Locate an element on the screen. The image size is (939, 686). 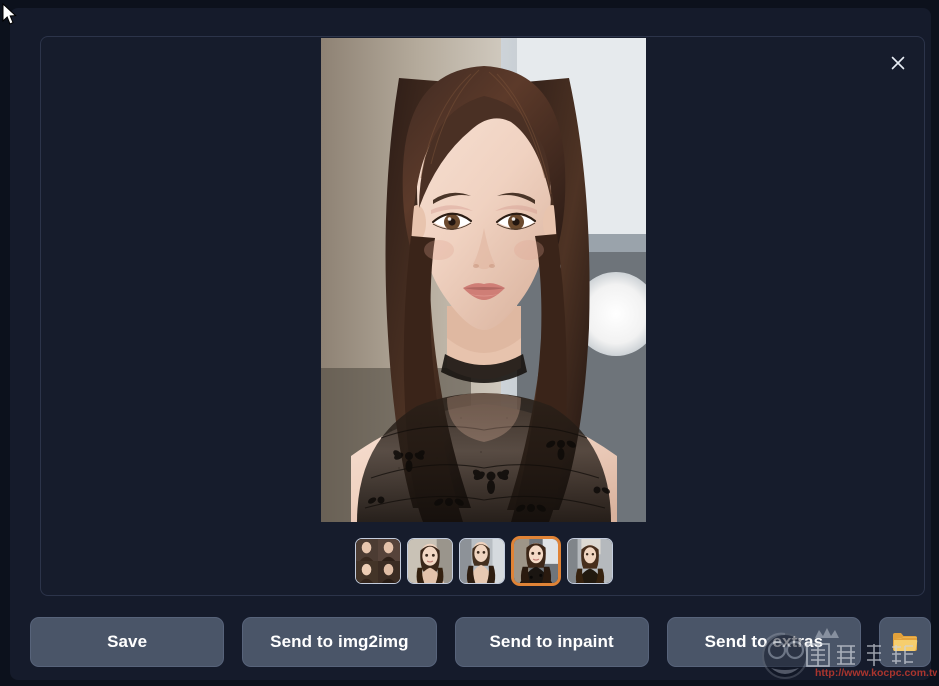
folder-icon is located at coordinates (905, 642).